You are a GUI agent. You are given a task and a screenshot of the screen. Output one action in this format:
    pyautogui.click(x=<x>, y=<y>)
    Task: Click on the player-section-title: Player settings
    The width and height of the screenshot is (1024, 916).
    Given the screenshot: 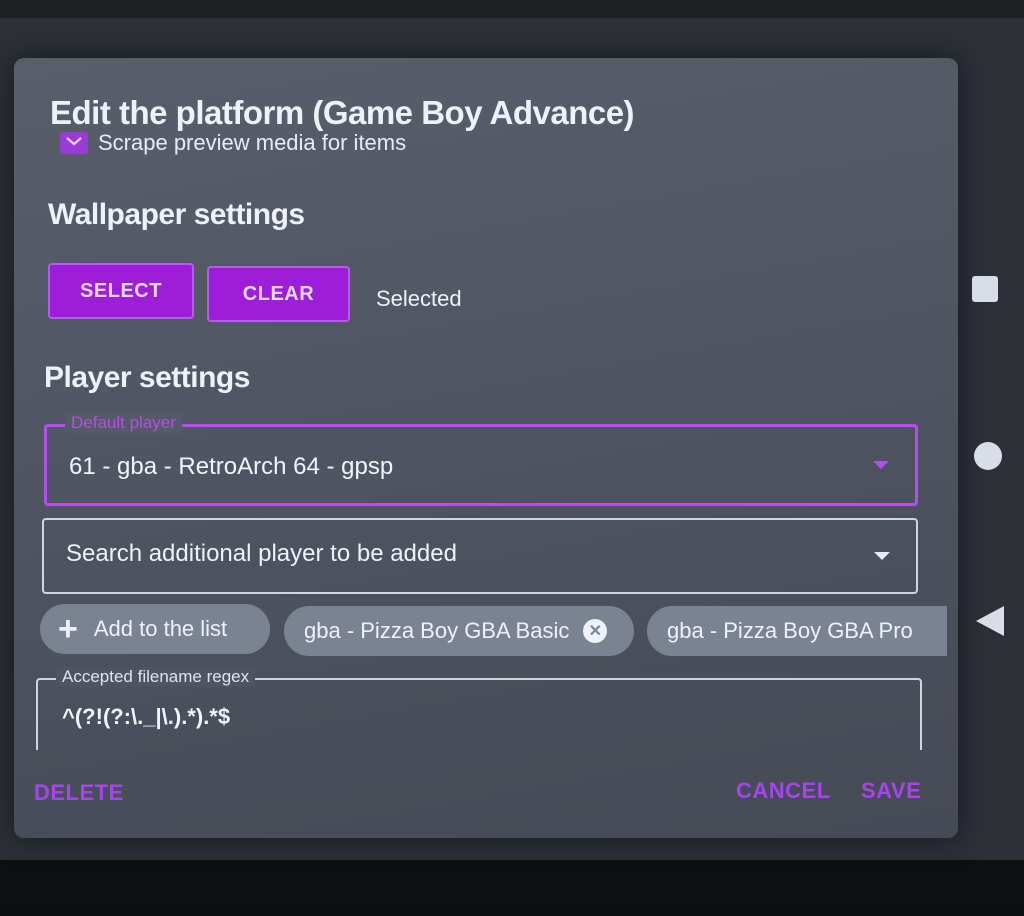 What is the action you would take?
    pyautogui.click(x=147, y=377)
    